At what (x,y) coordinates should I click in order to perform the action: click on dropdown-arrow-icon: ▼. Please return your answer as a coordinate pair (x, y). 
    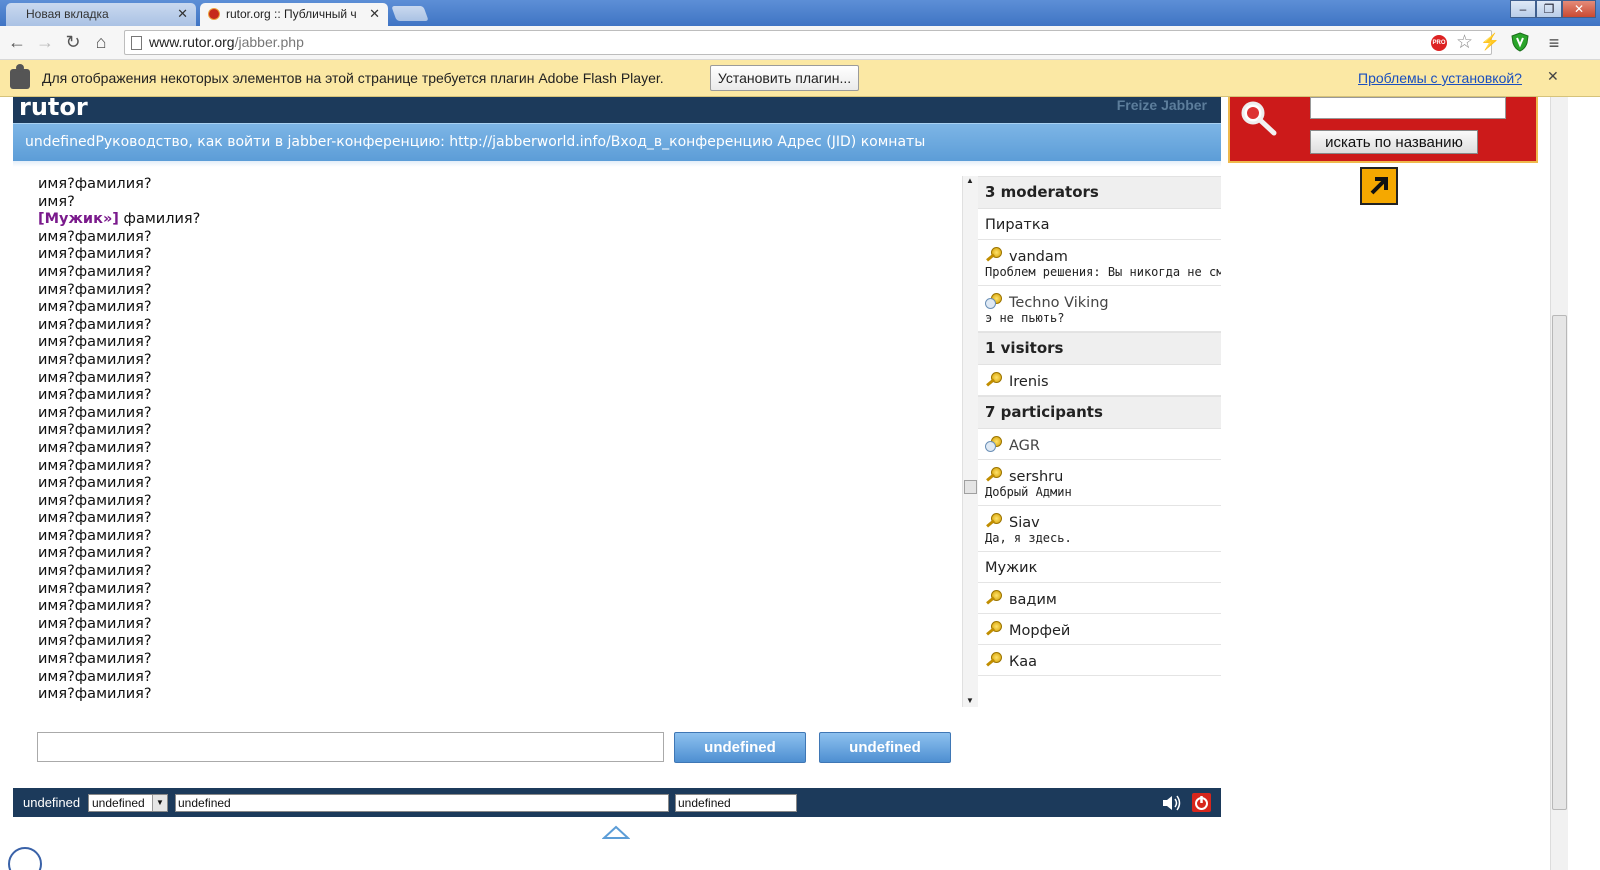
    Looking at the image, I should click on (159, 803).